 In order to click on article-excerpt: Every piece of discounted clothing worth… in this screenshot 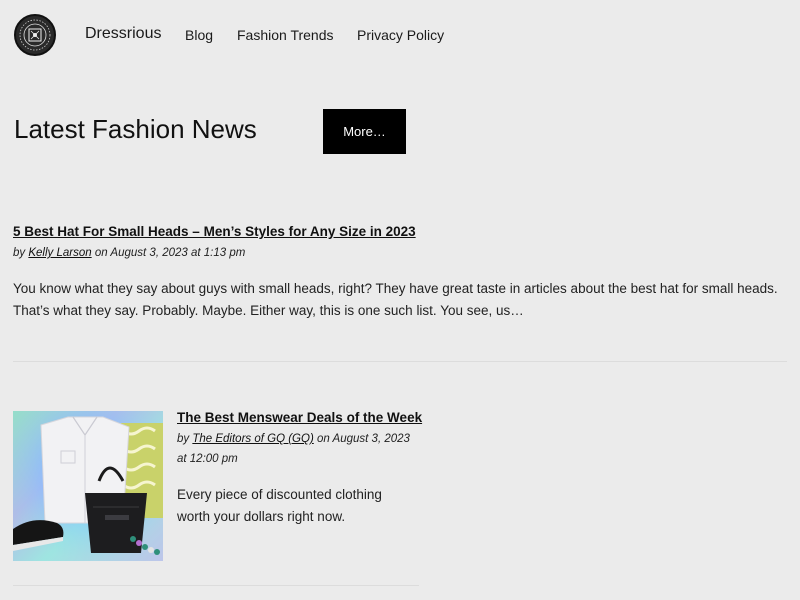, I will do `click(279, 505)`.